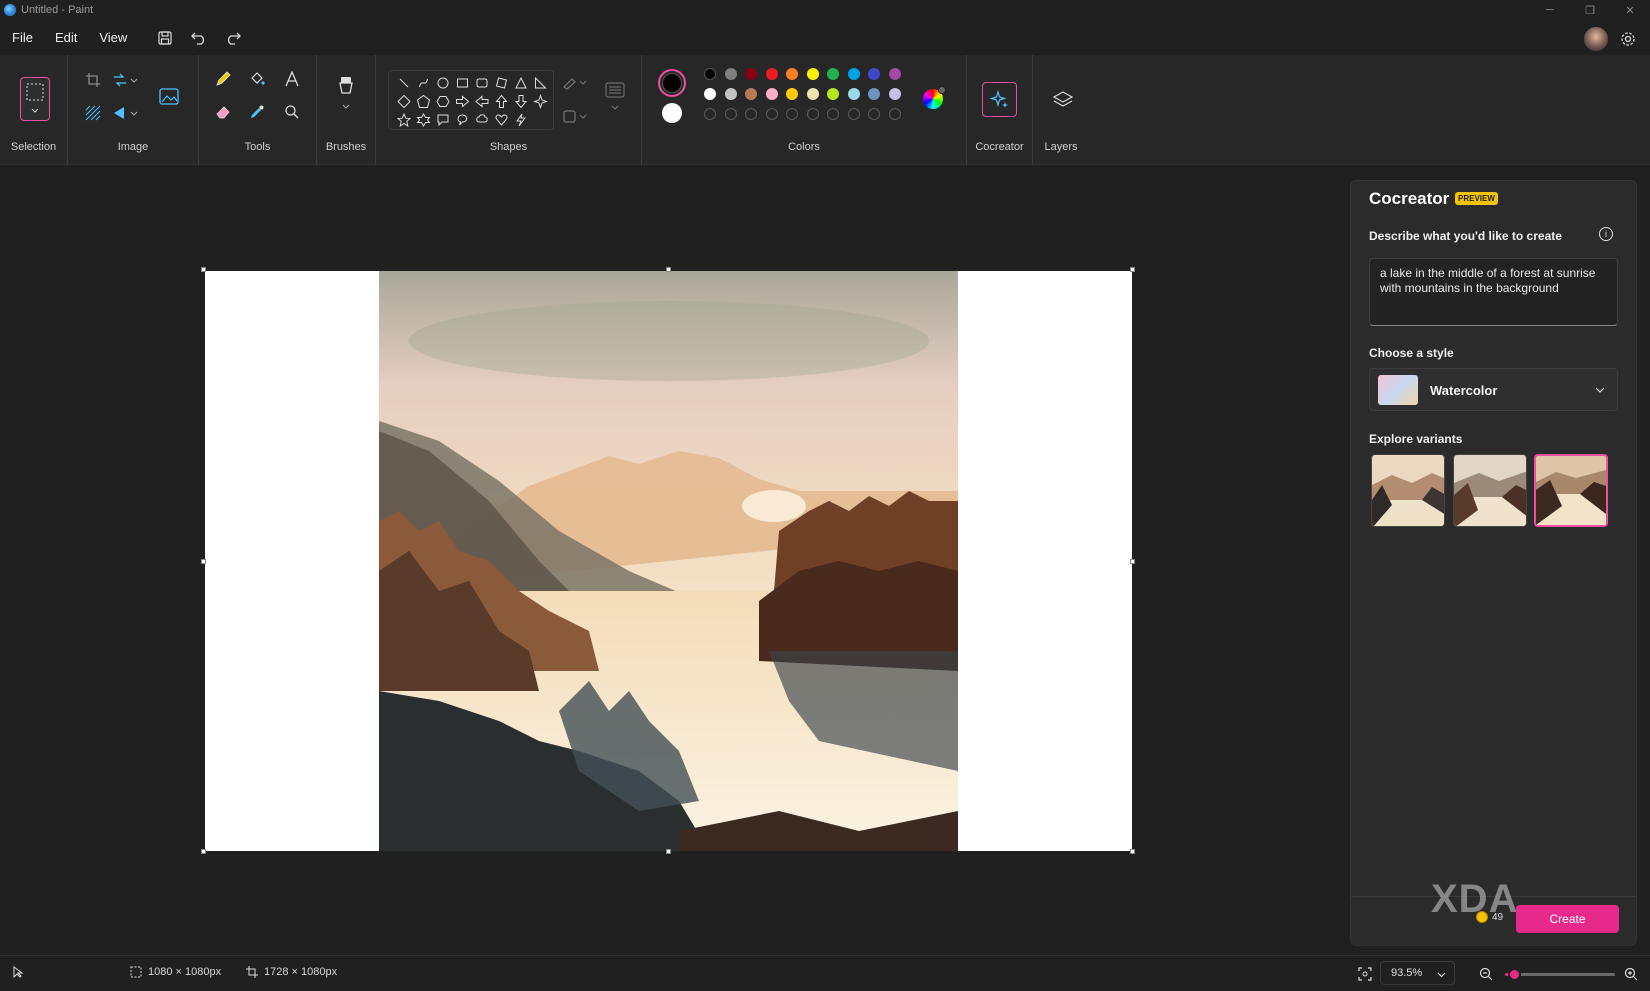 The width and height of the screenshot is (1650, 991). What do you see at coordinates (521, 82) in the screenshot?
I see `triangle-shape` at bounding box center [521, 82].